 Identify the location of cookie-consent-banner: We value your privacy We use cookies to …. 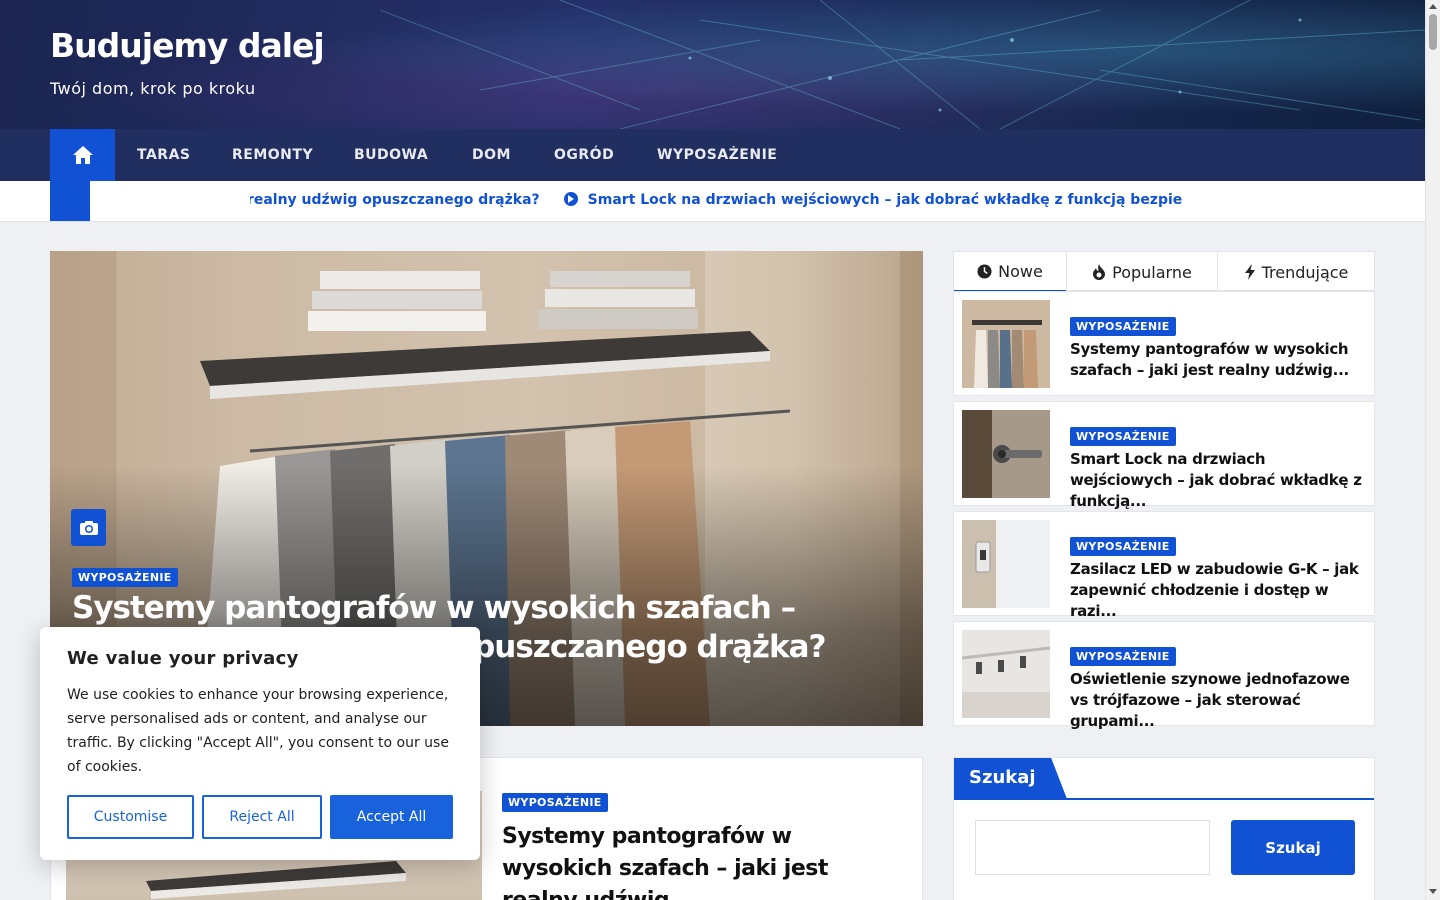
(260, 743).